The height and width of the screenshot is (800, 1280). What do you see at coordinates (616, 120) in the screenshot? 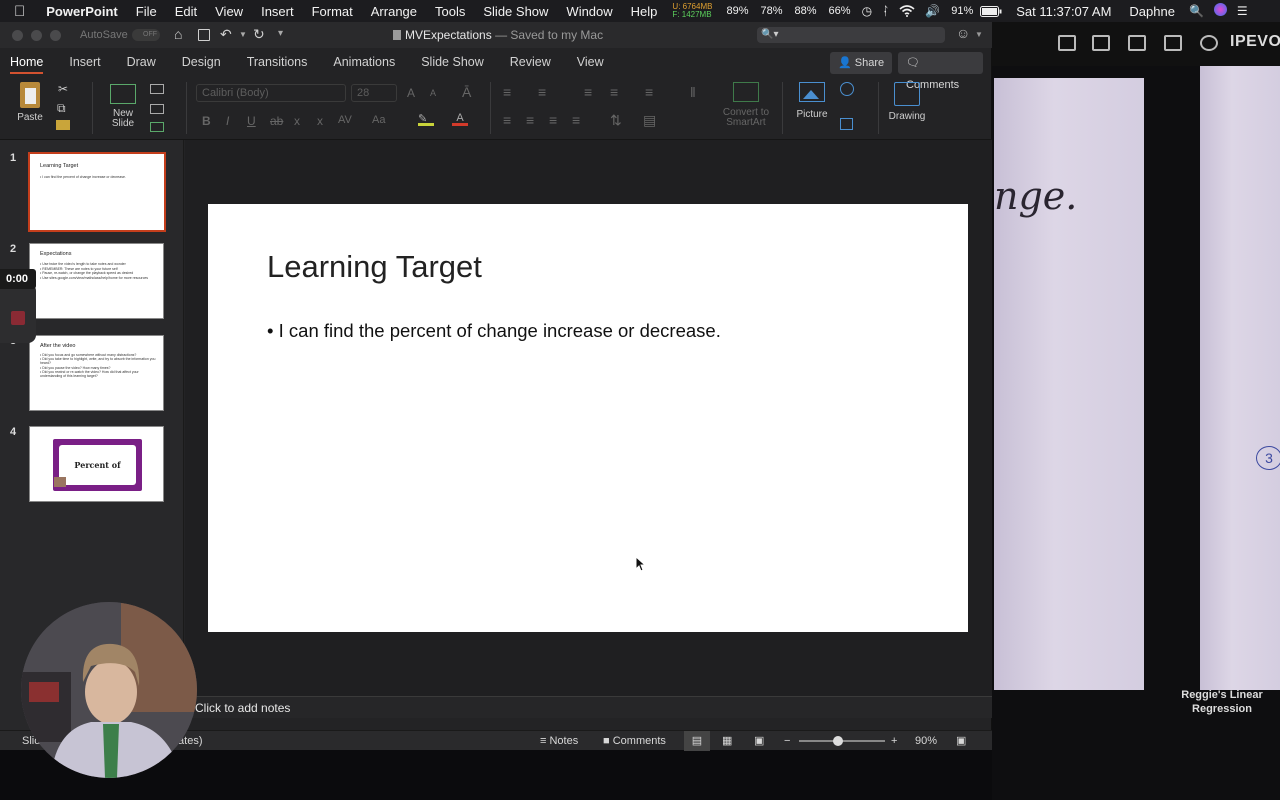
I see `text-direction-icon: ⇅` at bounding box center [616, 120].